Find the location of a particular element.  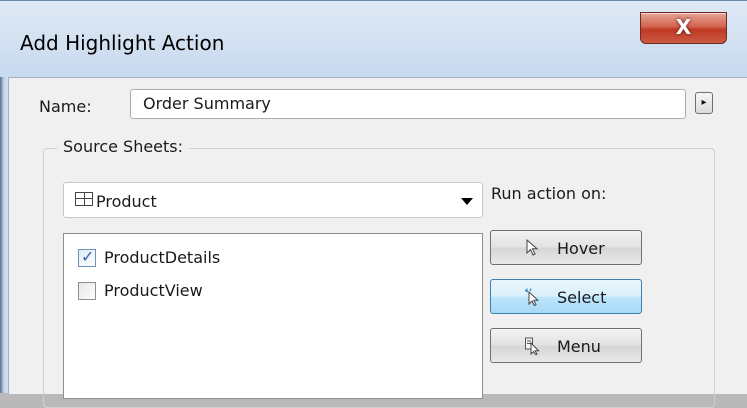

checkbox-productdetails: ✓ is located at coordinates (87, 257).